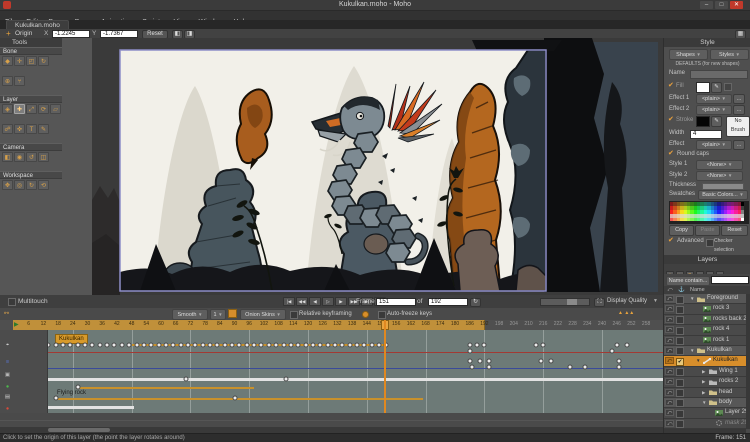 This screenshot has height=442, width=750. I want to click on camera-channel-icon: ▣, so click(7, 375).